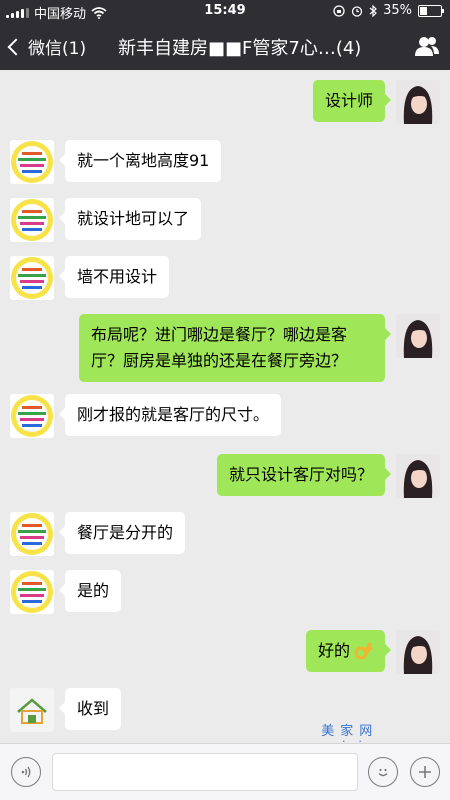 The image size is (450, 800). I want to click on emoji-button, so click(383, 772).